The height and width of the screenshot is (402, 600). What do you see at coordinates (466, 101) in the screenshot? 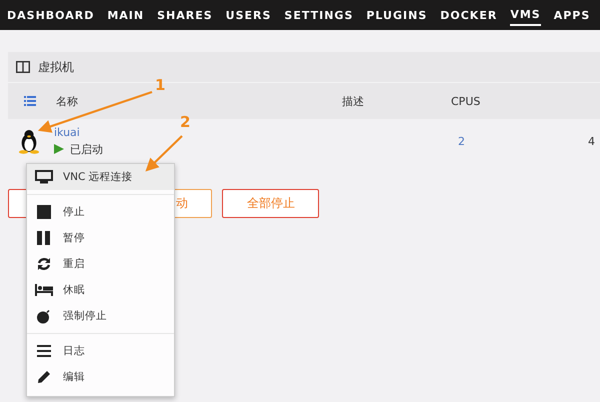
I see `column-header: CPUS` at bounding box center [466, 101].